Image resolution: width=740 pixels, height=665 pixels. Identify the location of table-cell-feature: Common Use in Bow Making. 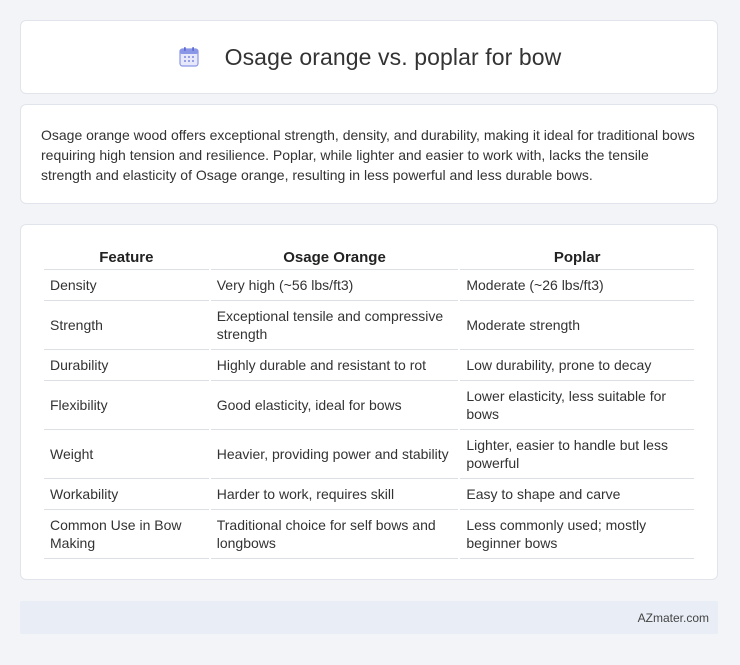
(126, 534).